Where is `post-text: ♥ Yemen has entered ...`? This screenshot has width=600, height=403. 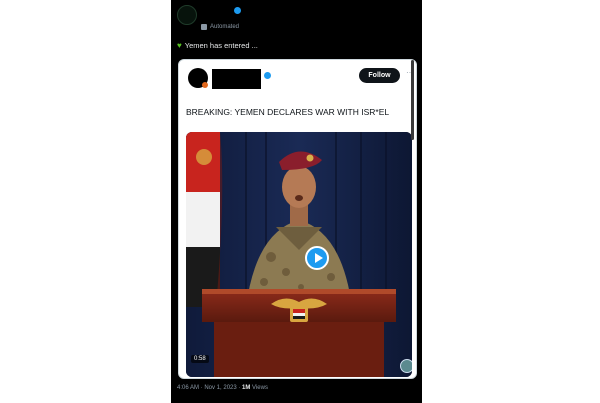
post-text: ♥ Yemen has entered ... is located at coordinates (217, 45).